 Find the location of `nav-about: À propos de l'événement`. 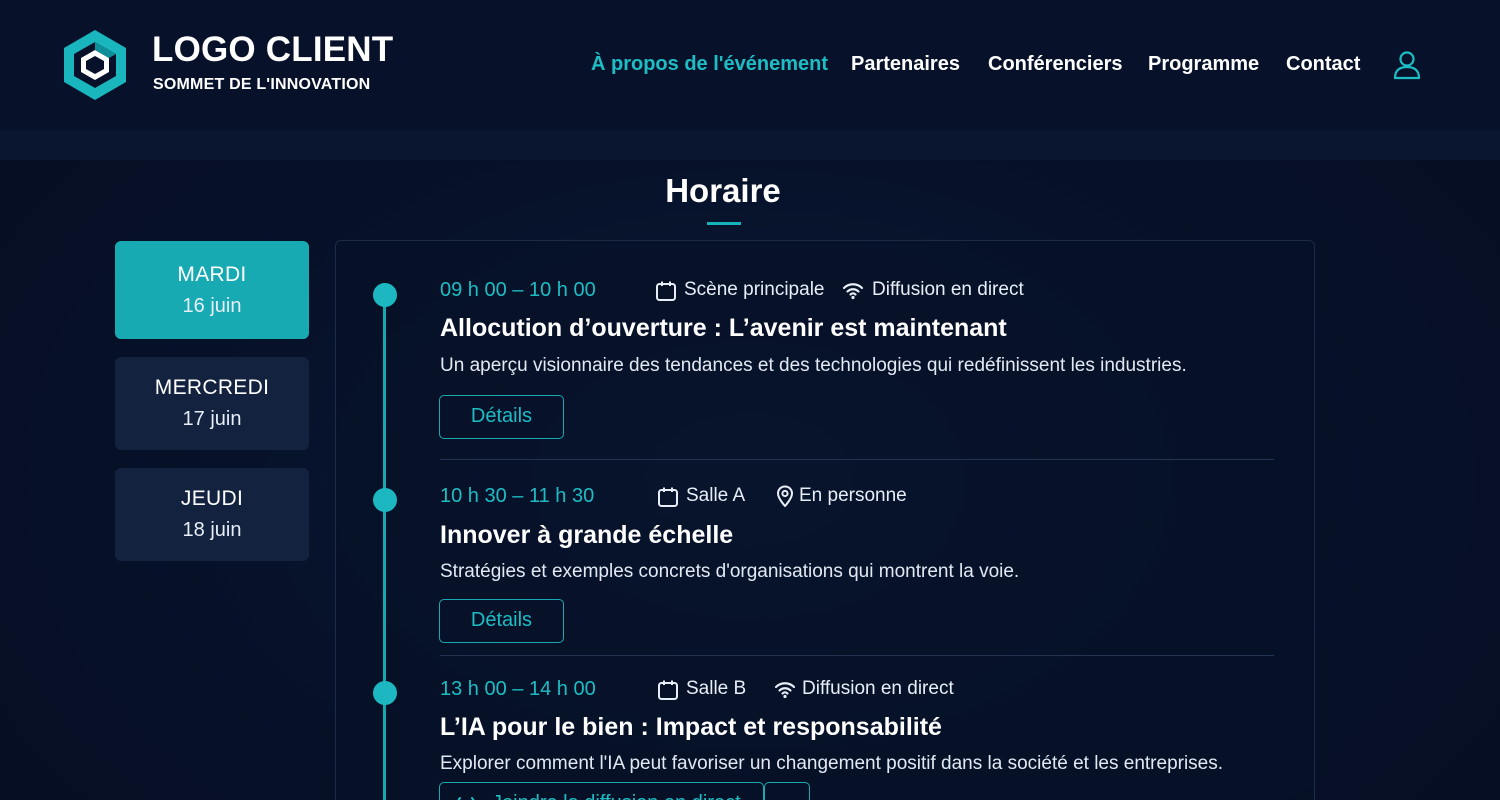

nav-about: À propos de l'événement is located at coordinates (709, 66).